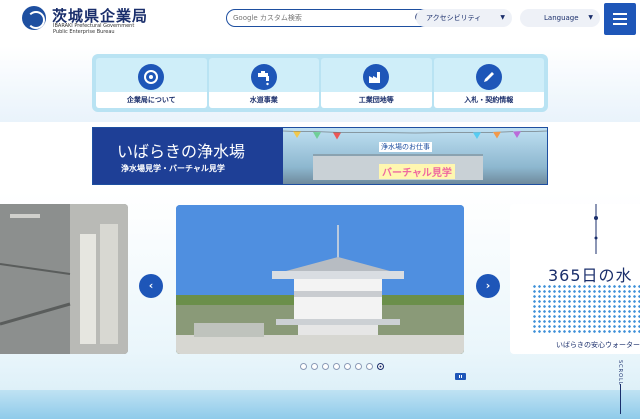 This screenshot has width=640, height=419. Describe the element at coordinates (620, 373) in the screenshot. I see `scroll-indicator-label: SCROLL` at that location.